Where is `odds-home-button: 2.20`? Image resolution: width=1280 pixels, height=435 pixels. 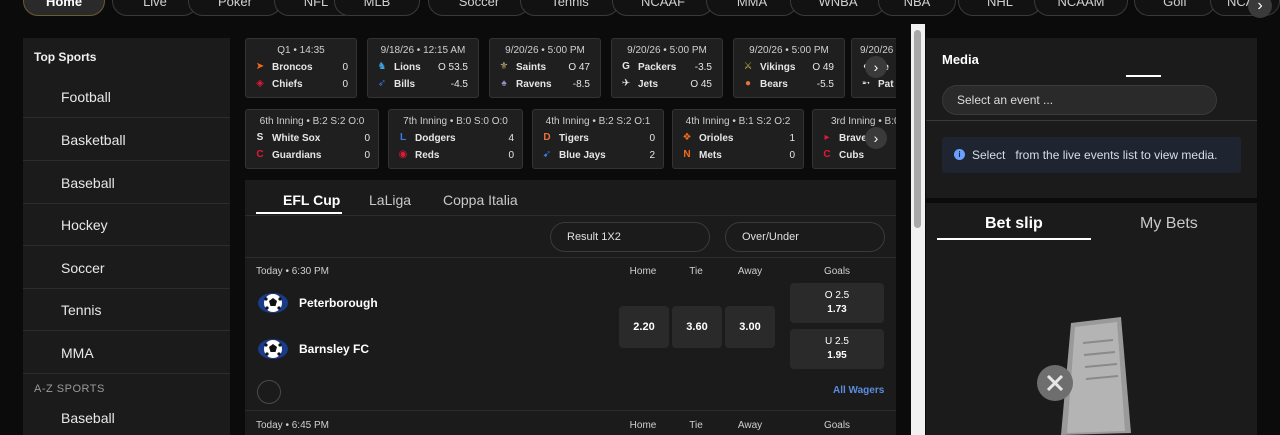 odds-home-button: 2.20 is located at coordinates (644, 327).